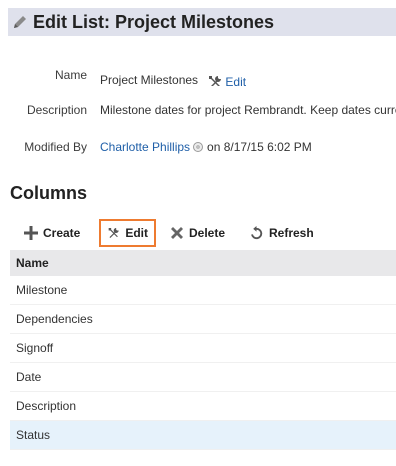 The width and height of the screenshot is (396, 466). What do you see at coordinates (149, 79) in the screenshot?
I see `name-value: Project Milestones` at bounding box center [149, 79].